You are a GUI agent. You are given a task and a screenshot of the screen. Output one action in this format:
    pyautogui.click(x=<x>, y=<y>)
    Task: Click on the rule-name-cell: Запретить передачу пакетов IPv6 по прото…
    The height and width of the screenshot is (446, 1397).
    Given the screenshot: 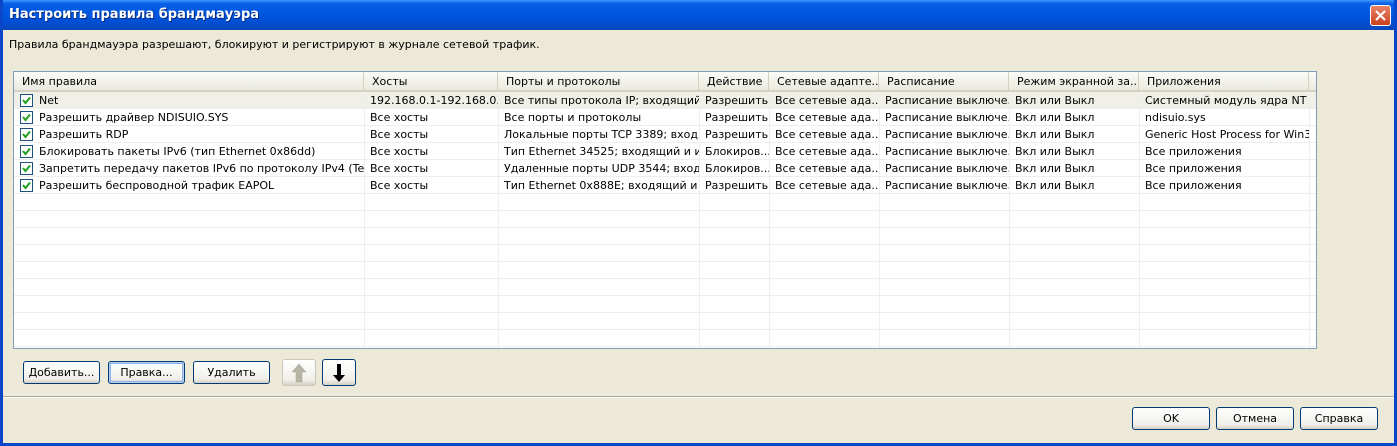 What is the action you would take?
    pyautogui.click(x=201, y=168)
    